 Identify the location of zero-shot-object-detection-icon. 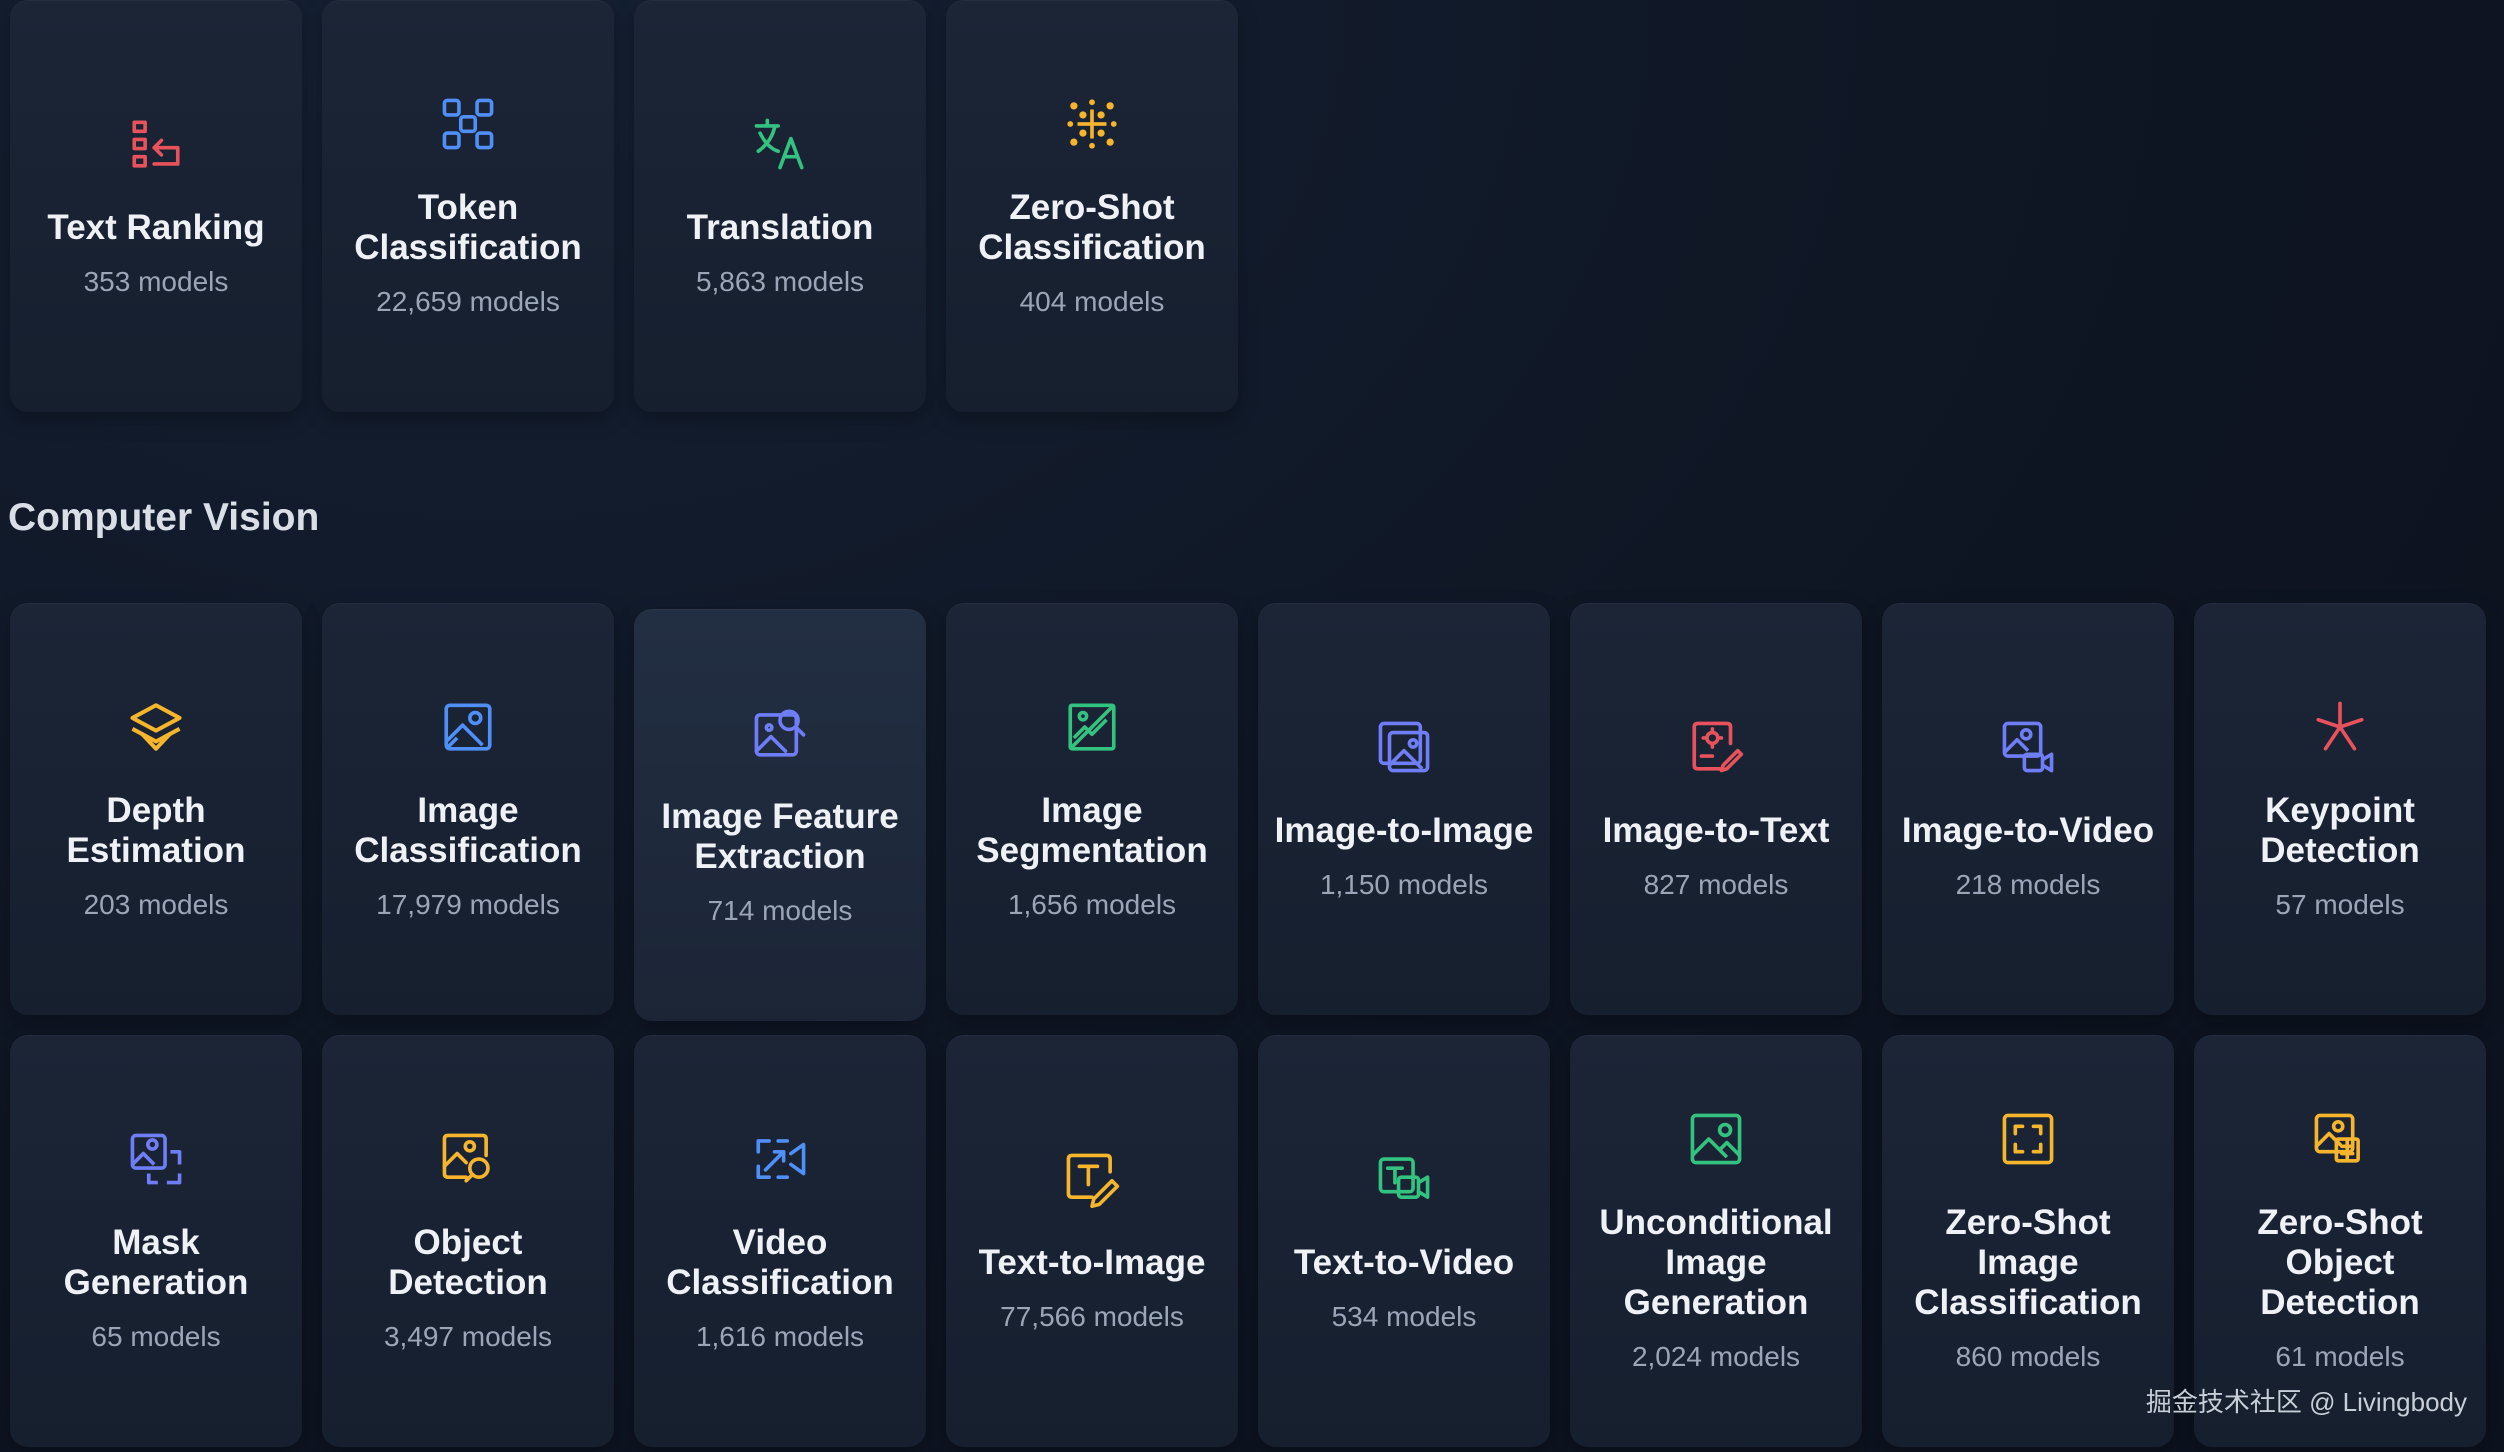
(2340, 1139).